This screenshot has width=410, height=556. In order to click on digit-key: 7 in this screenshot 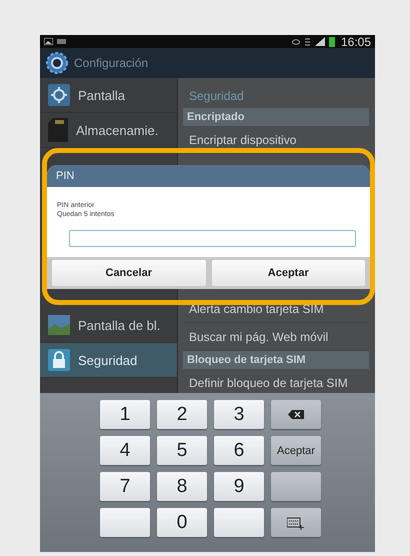, I will do `click(125, 486)`.